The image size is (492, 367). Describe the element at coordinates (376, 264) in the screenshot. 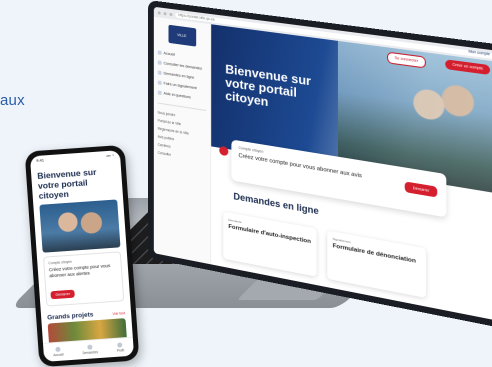

I see `request-card: Signalement Formulaire de dénonciation` at that location.